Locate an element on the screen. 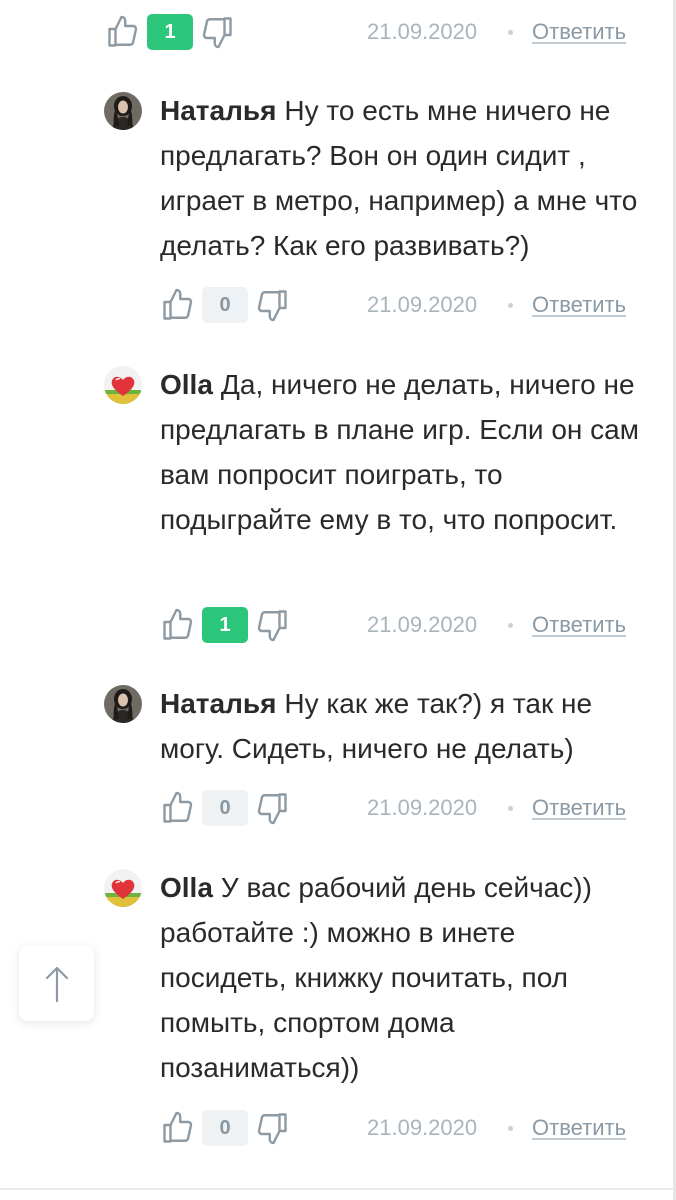  bottom-divider is located at coordinates (338, 1189).